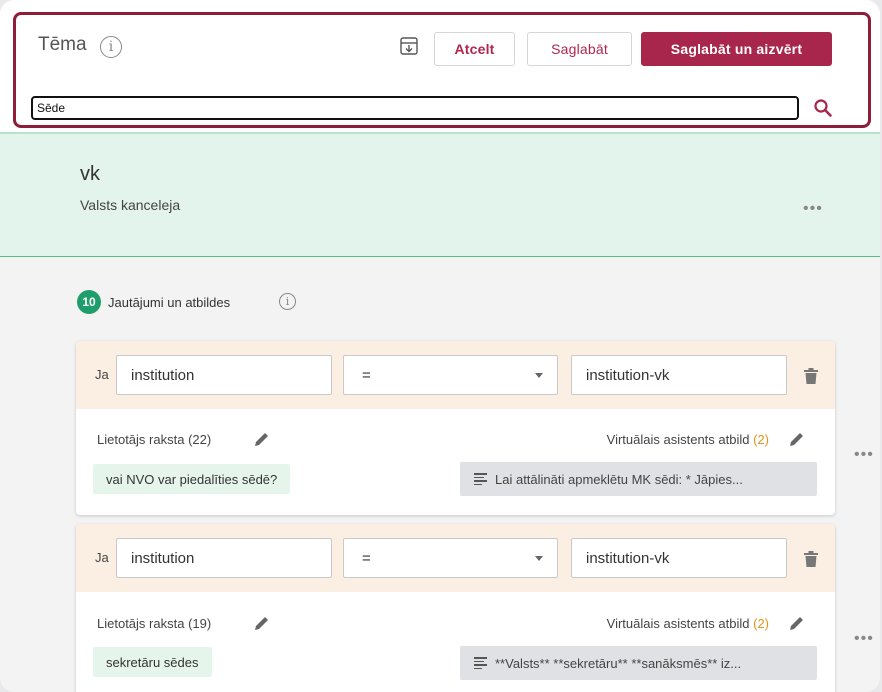 This screenshot has height=692, width=882. Describe the element at coordinates (152, 662) in the screenshot. I see `user-example-chip: sekretāru sēdes` at that location.